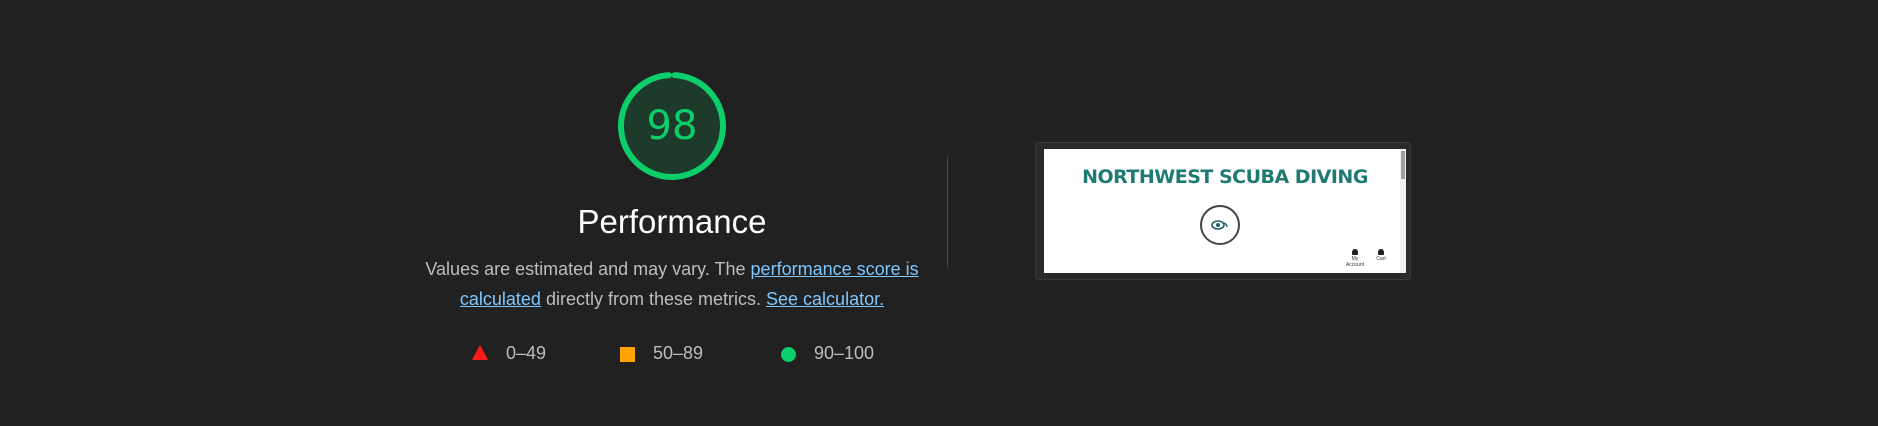 The width and height of the screenshot is (1878, 426). I want to click on legend-item-pass: 90–100, so click(827, 353).